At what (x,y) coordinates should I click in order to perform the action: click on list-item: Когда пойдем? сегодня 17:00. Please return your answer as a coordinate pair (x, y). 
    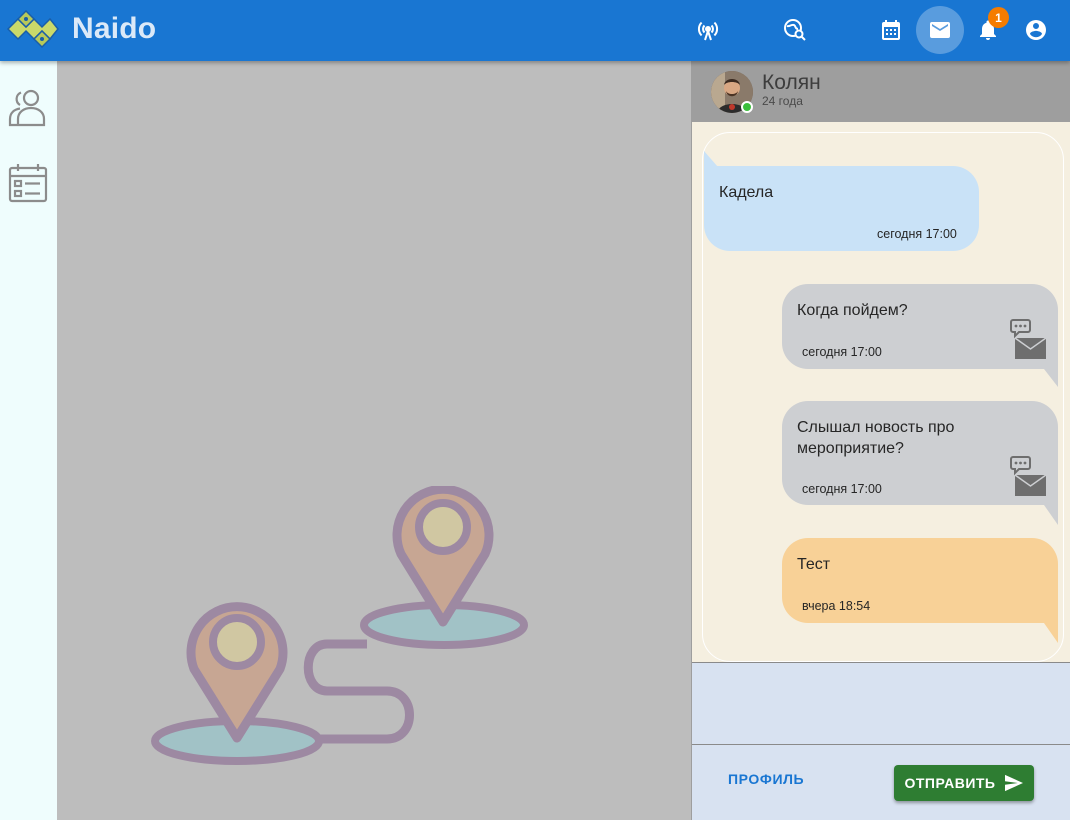
    Looking at the image, I should click on (920, 326).